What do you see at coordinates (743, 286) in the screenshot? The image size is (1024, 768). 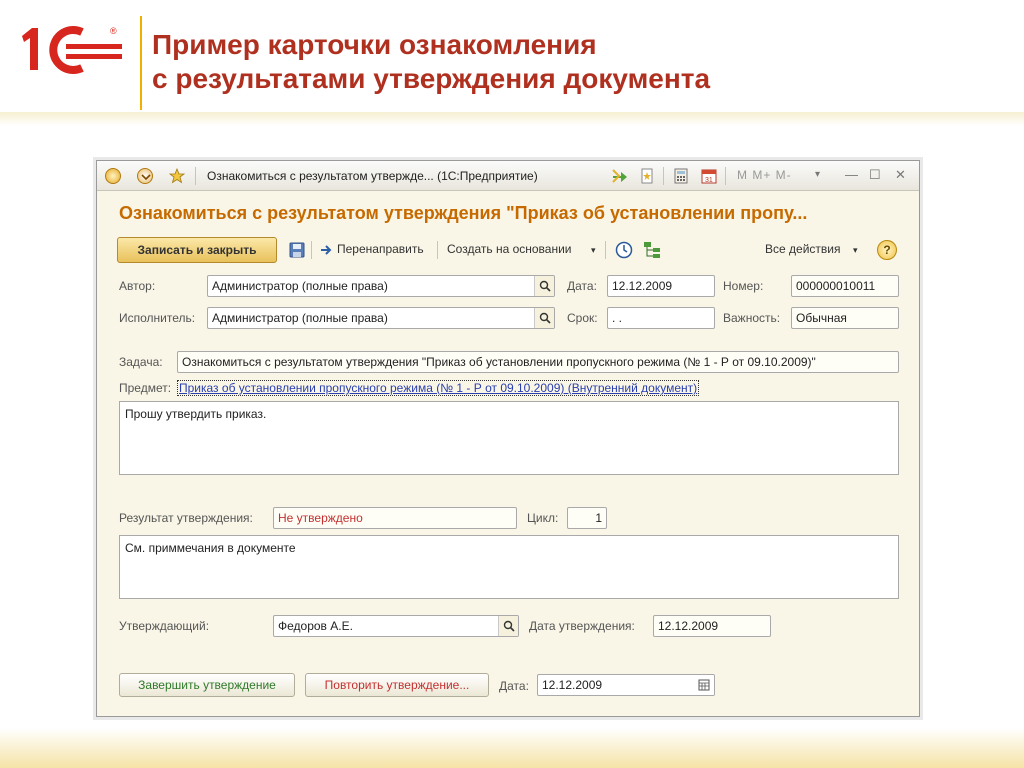 I see `number-label: Номер:` at bounding box center [743, 286].